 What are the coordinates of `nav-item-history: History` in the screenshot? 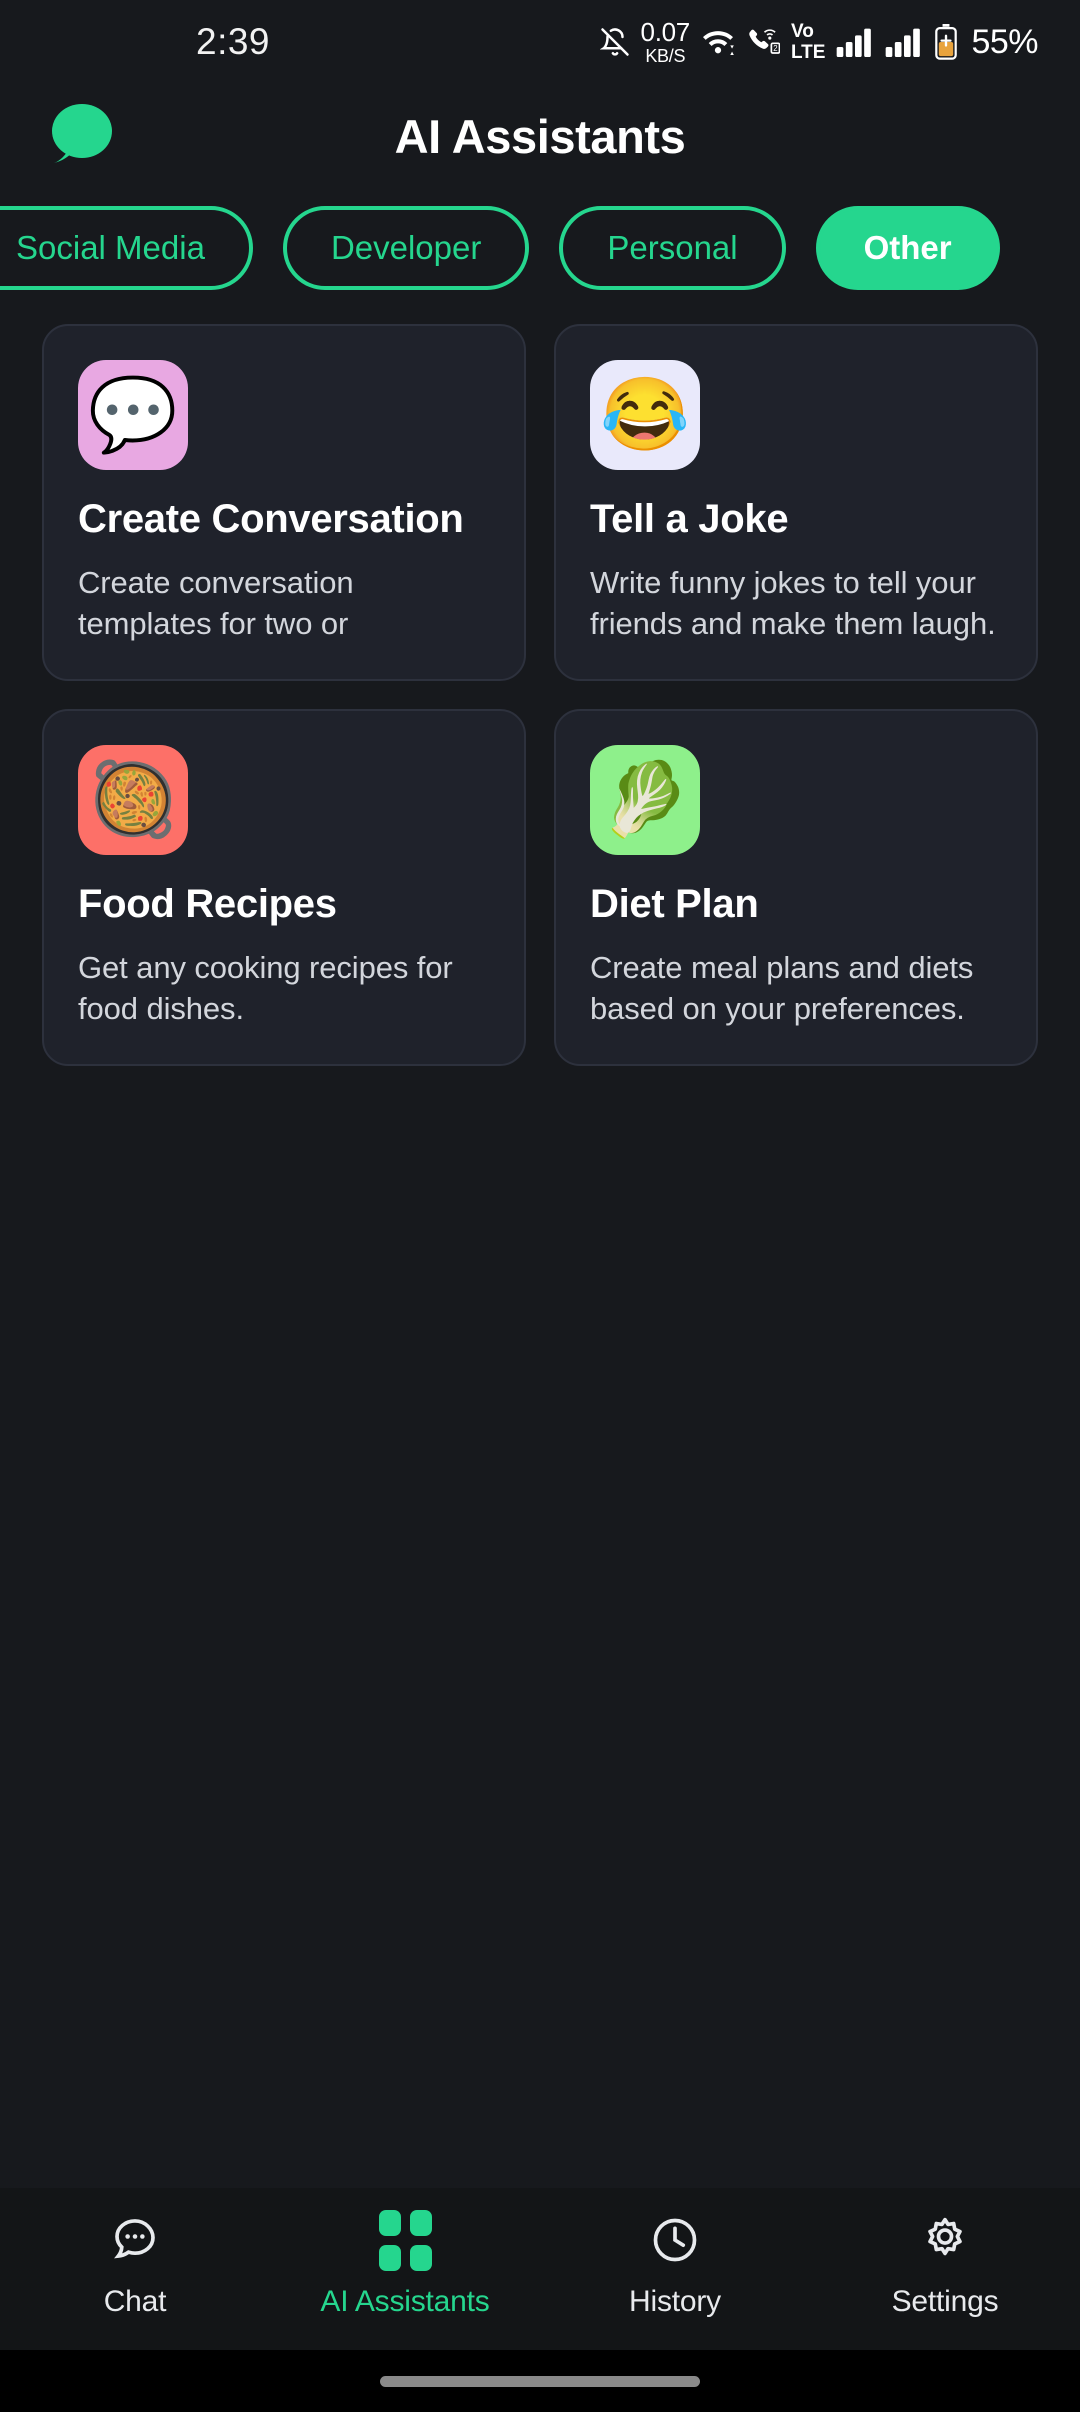 It's located at (675, 2266).